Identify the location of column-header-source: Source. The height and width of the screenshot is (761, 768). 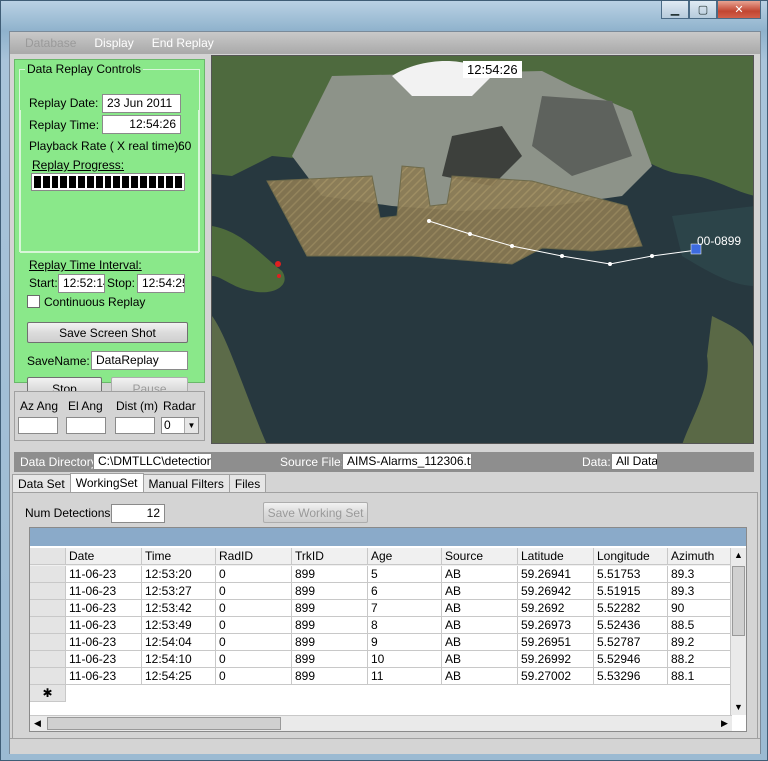
(480, 556).